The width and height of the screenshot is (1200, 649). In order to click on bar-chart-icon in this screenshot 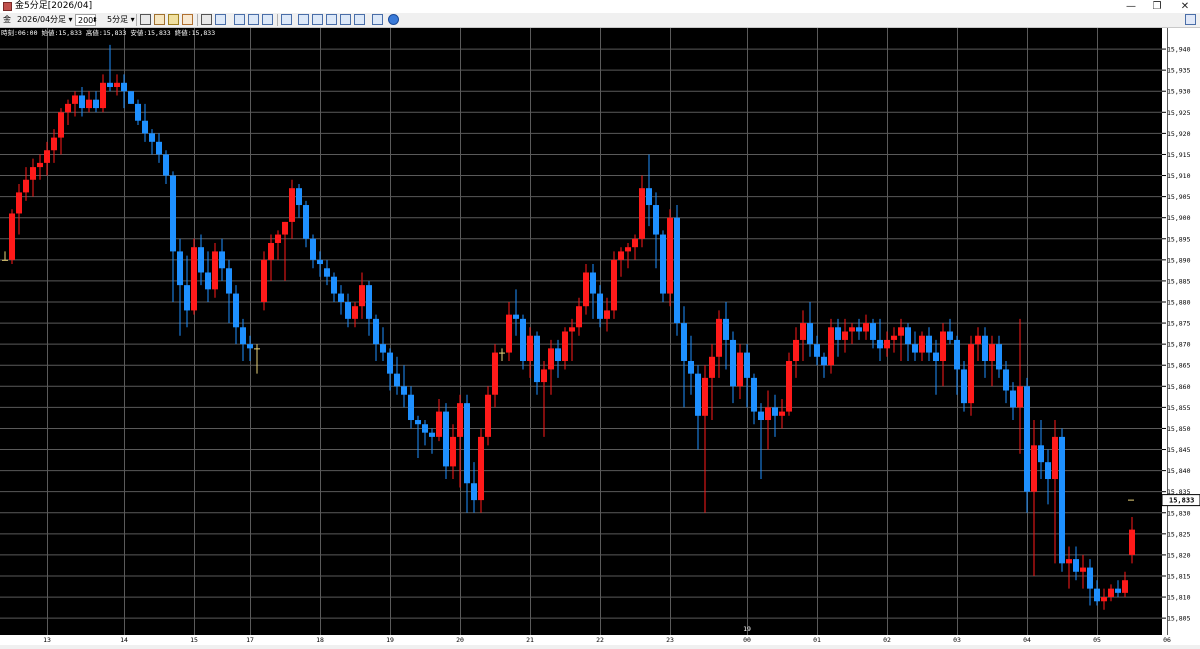, I will do `click(286, 19)`.